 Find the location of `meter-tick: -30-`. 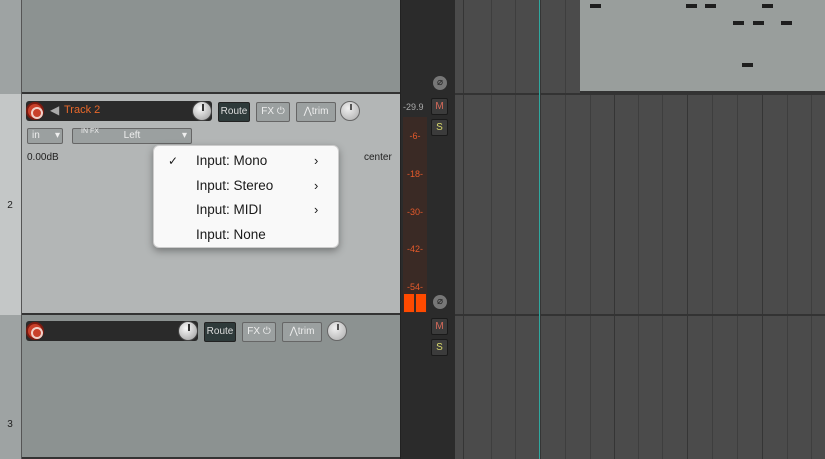

meter-tick: -30- is located at coordinates (414, 212).